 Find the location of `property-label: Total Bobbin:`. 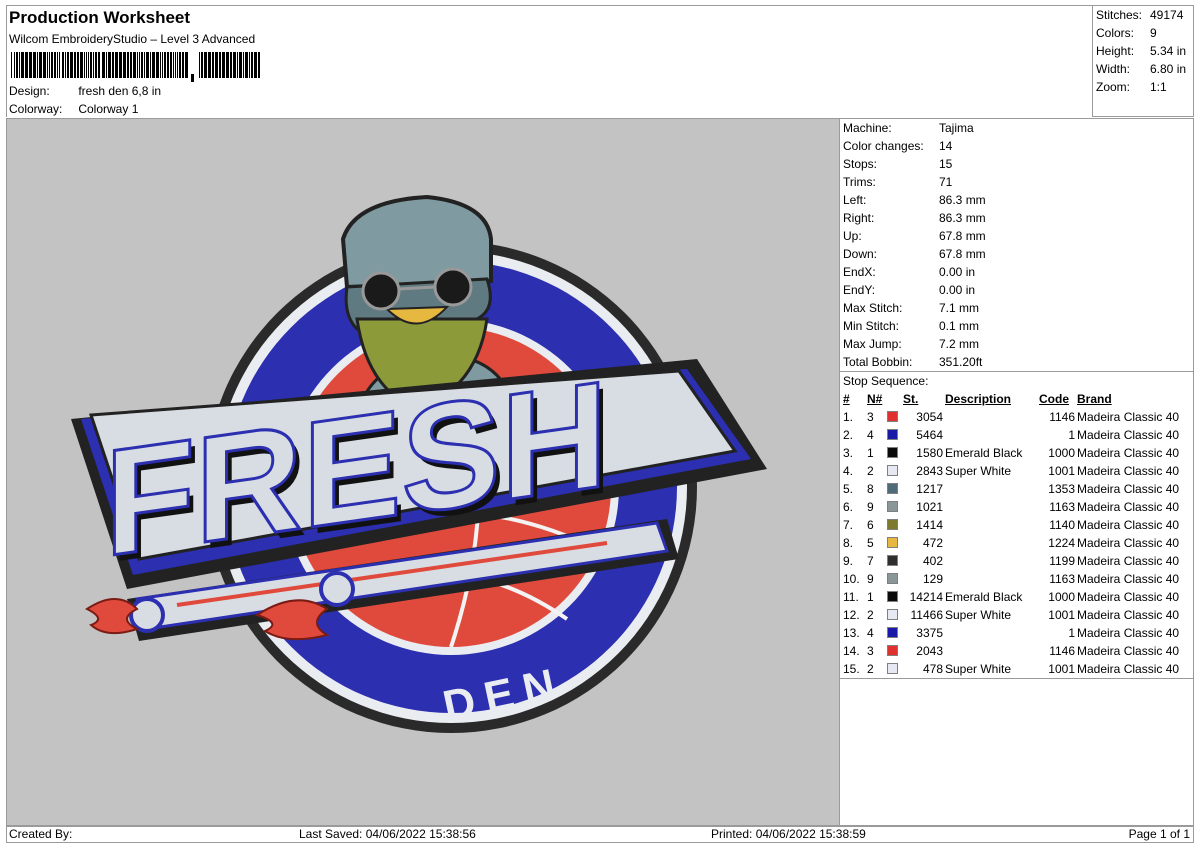

property-label: Total Bobbin: is located at coordinates (878, 362).